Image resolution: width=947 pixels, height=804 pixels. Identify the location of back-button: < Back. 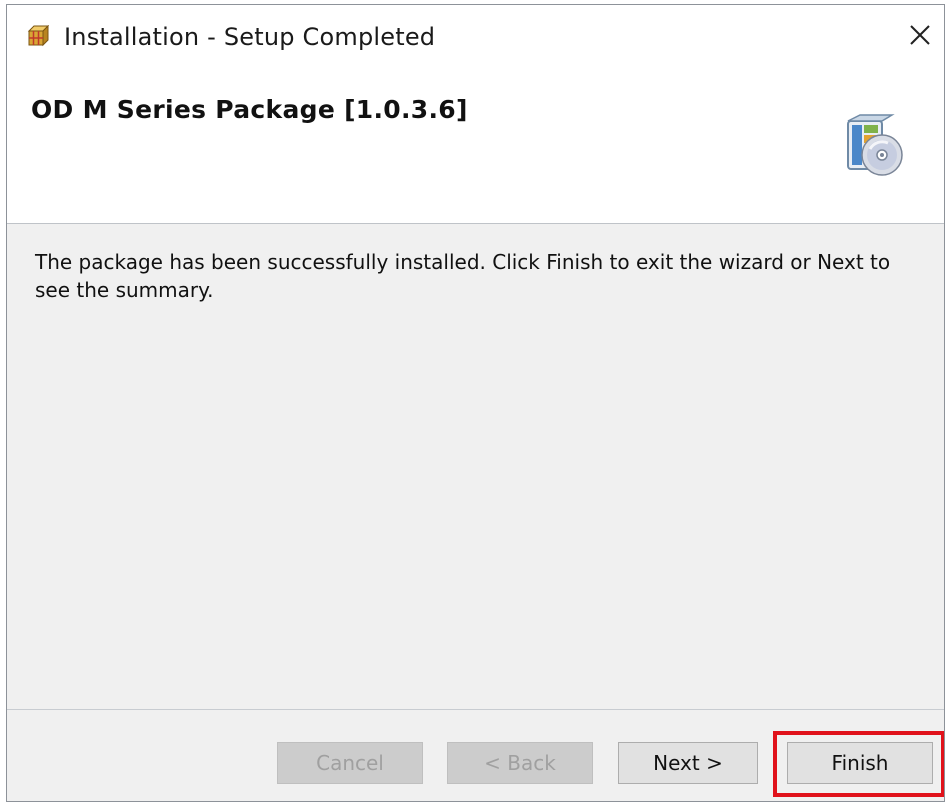
(520, 763).